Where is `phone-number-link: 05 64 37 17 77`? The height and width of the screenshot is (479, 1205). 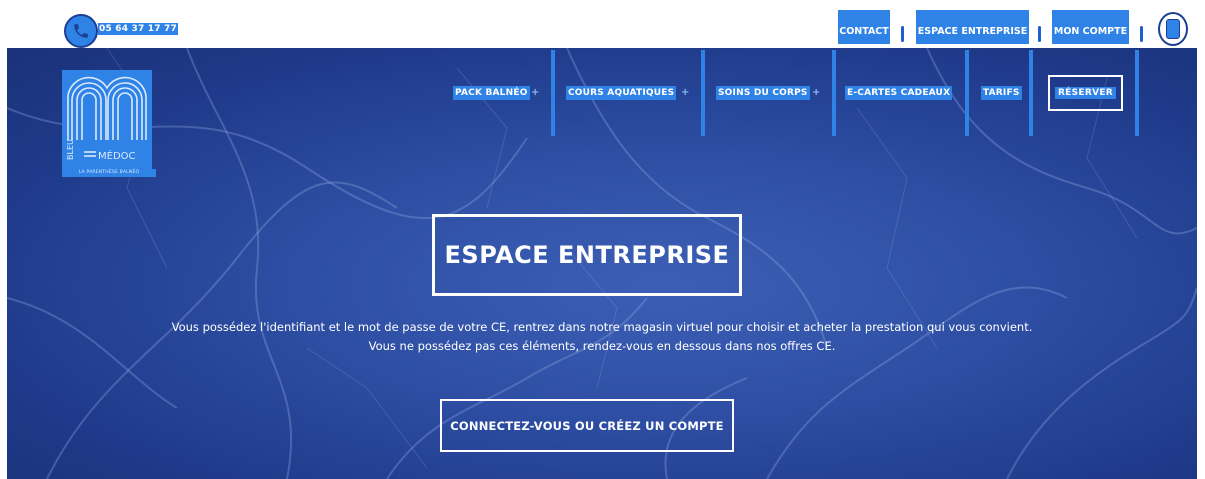 phone-number-link: 05 64 37 17 77 is located at coordinates (138, 29).